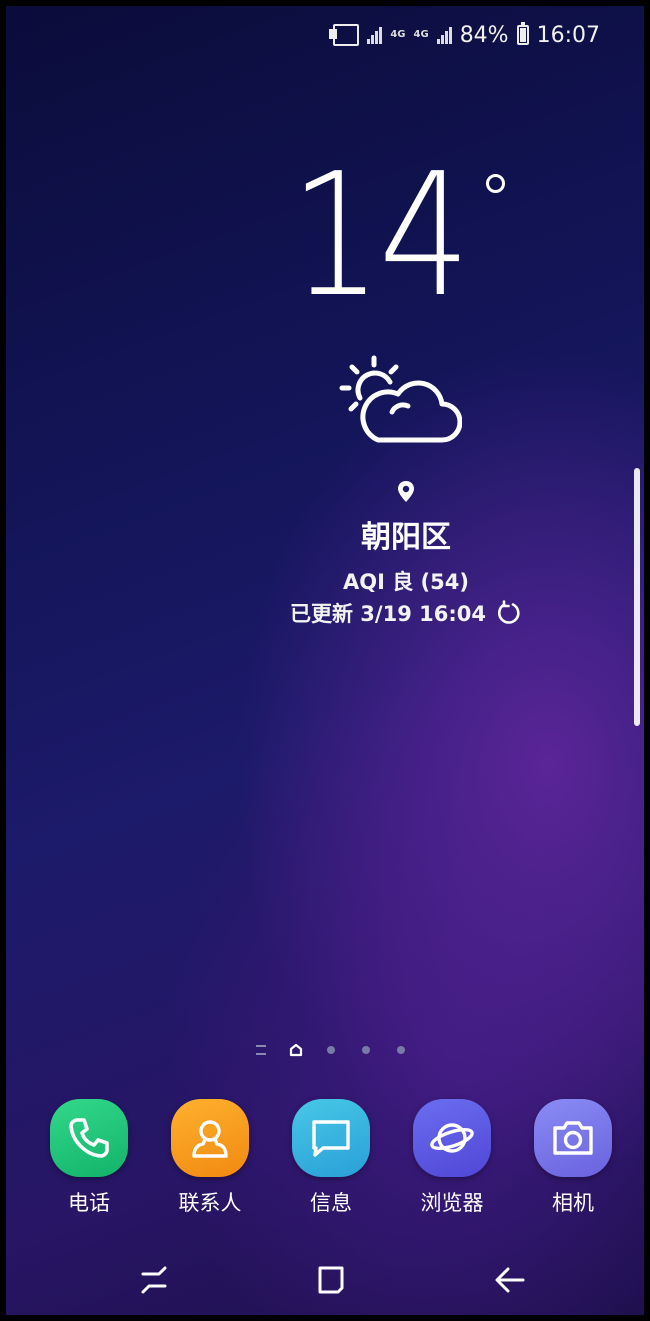 The width and height of the screenshot is (650, 1321). Describe the element at coordinates (406, 491) in the screenshot. I see `location-pin-icon` at that location.